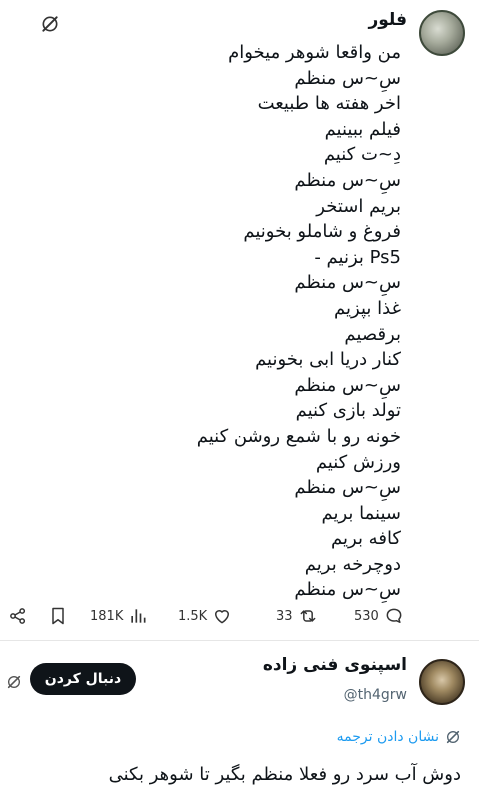  I want to click on share-icon, so click(18, 616).